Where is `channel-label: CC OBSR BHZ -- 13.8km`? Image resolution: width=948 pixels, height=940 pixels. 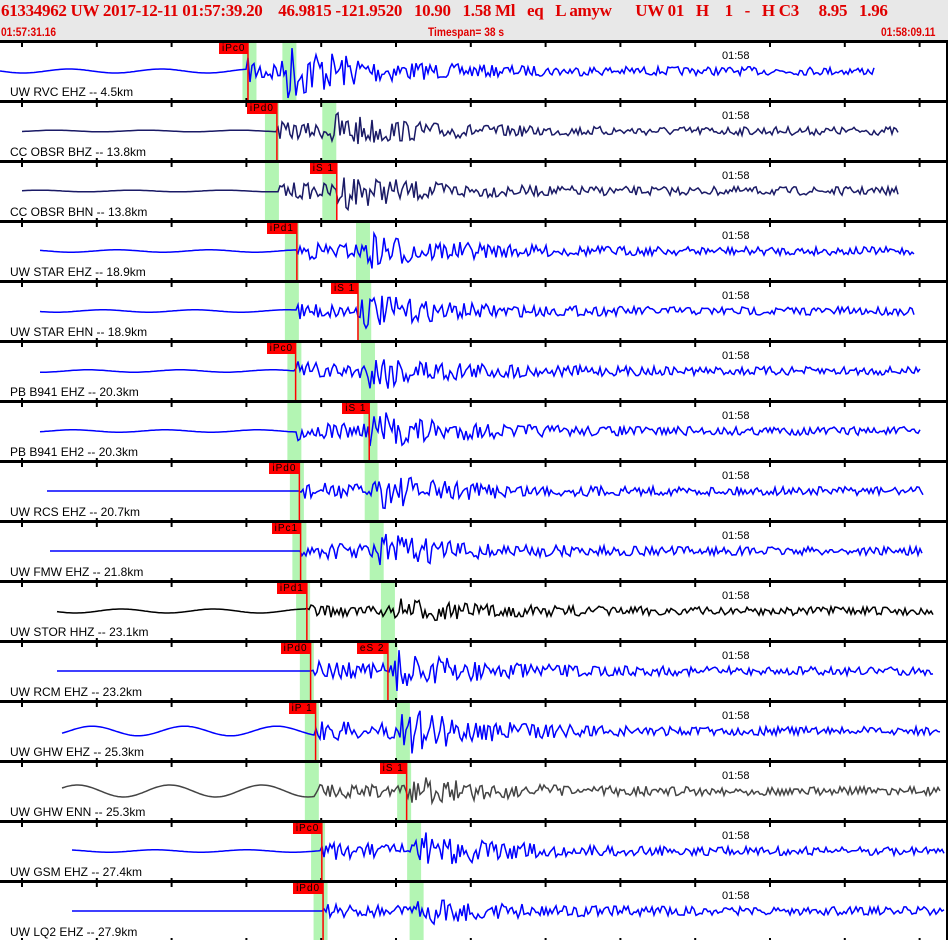
channel-label: CC OBSR BHZ -- 13.8km is located at coordinates (78, 152).